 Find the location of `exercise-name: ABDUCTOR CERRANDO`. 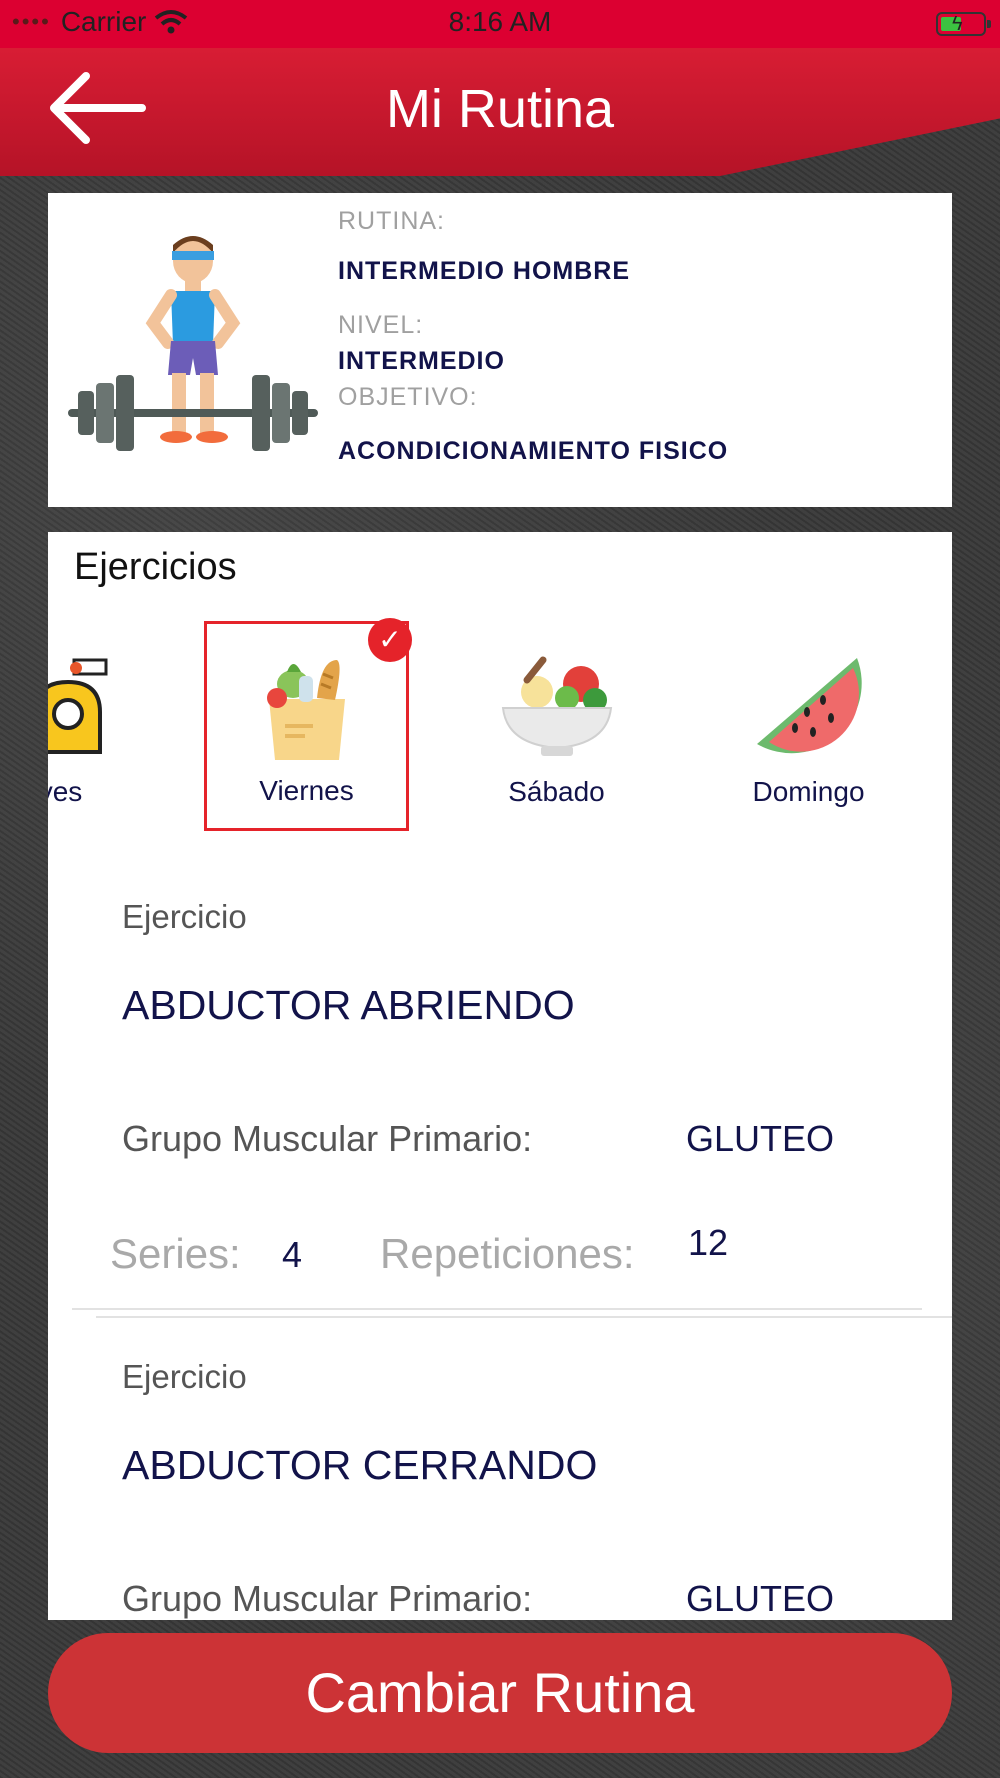

exercise-name: ABDUCTOR CERRANDO is located at coordinates (360, 1465).